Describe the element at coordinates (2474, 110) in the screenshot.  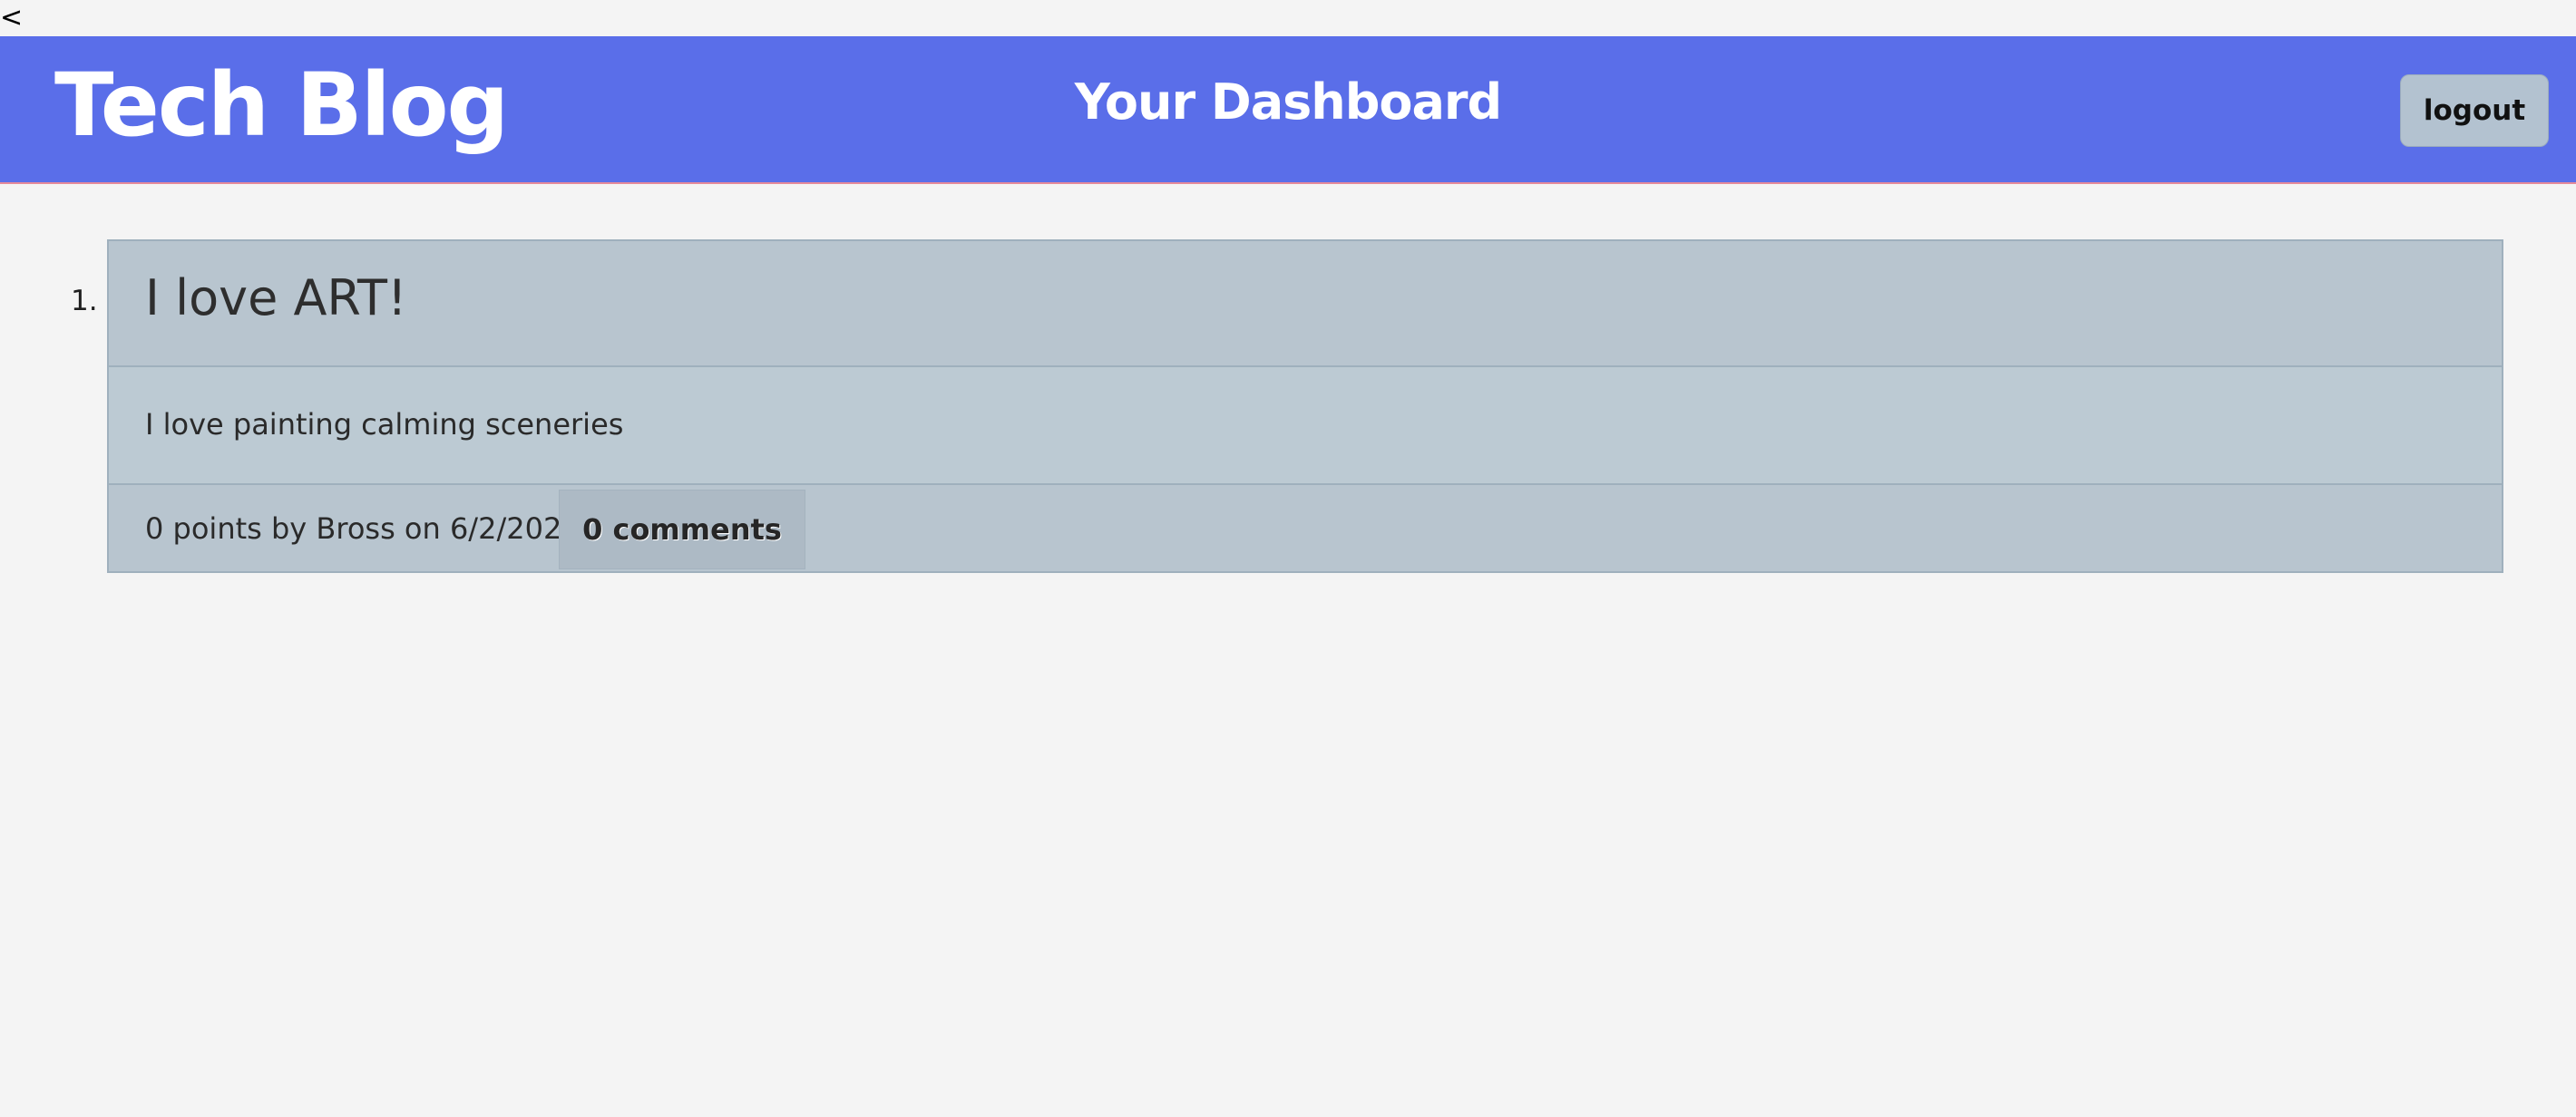
I see `logout-button: logout` at that location.